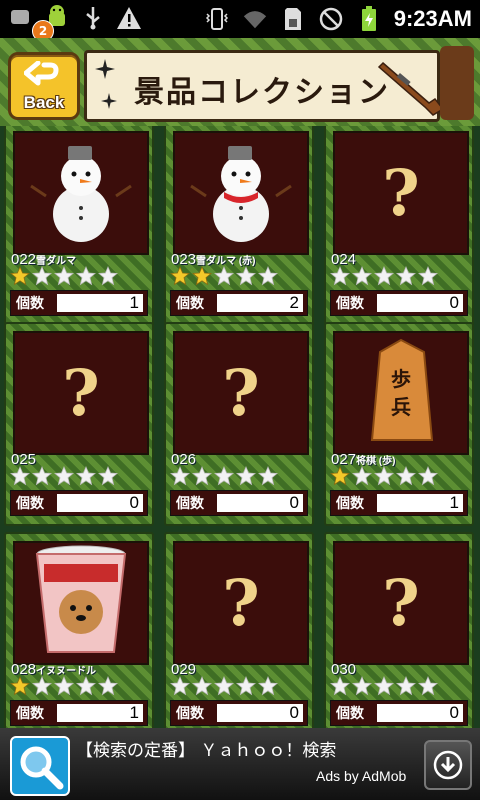  I want to click on collection-card: 023雪ダルマ (赤) 個数 2, so click(239, 226).